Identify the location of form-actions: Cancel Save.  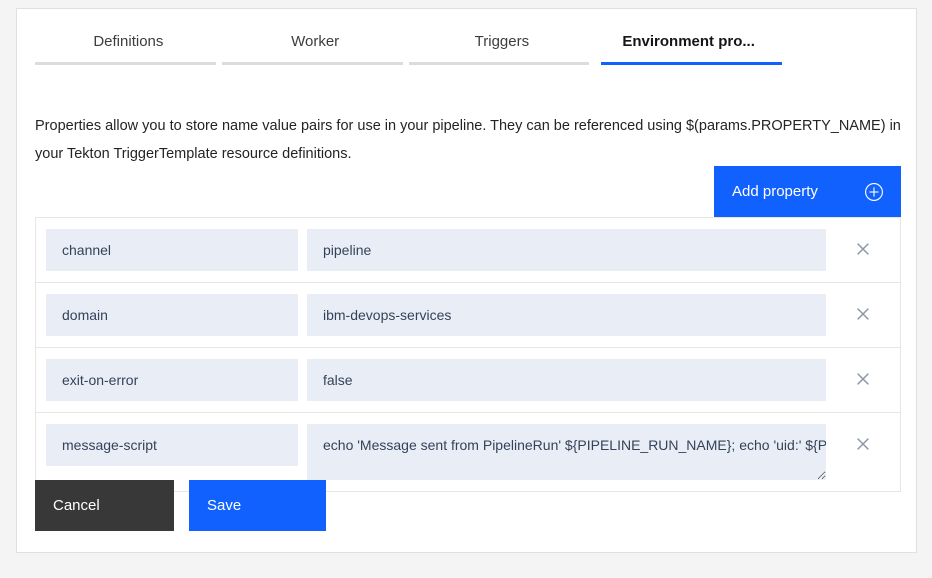
(180, 505).